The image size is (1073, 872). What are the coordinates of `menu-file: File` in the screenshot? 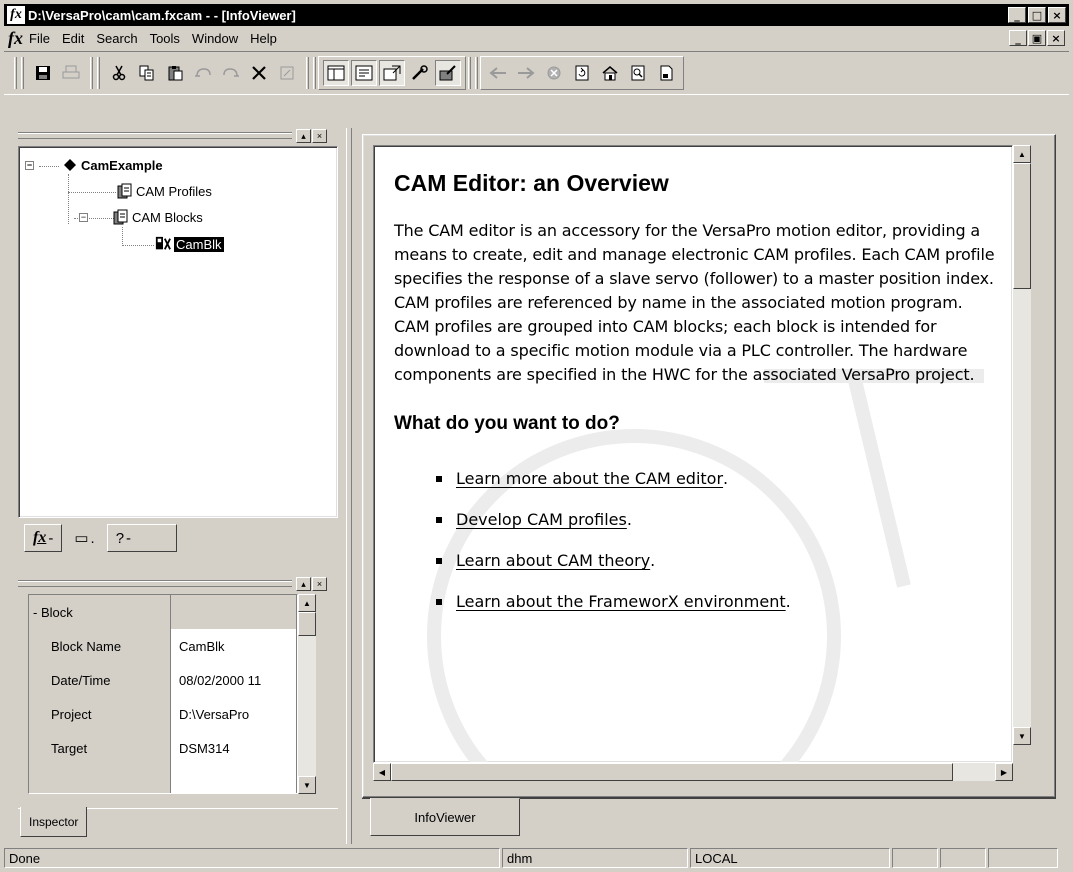 It's located at (39, 38).